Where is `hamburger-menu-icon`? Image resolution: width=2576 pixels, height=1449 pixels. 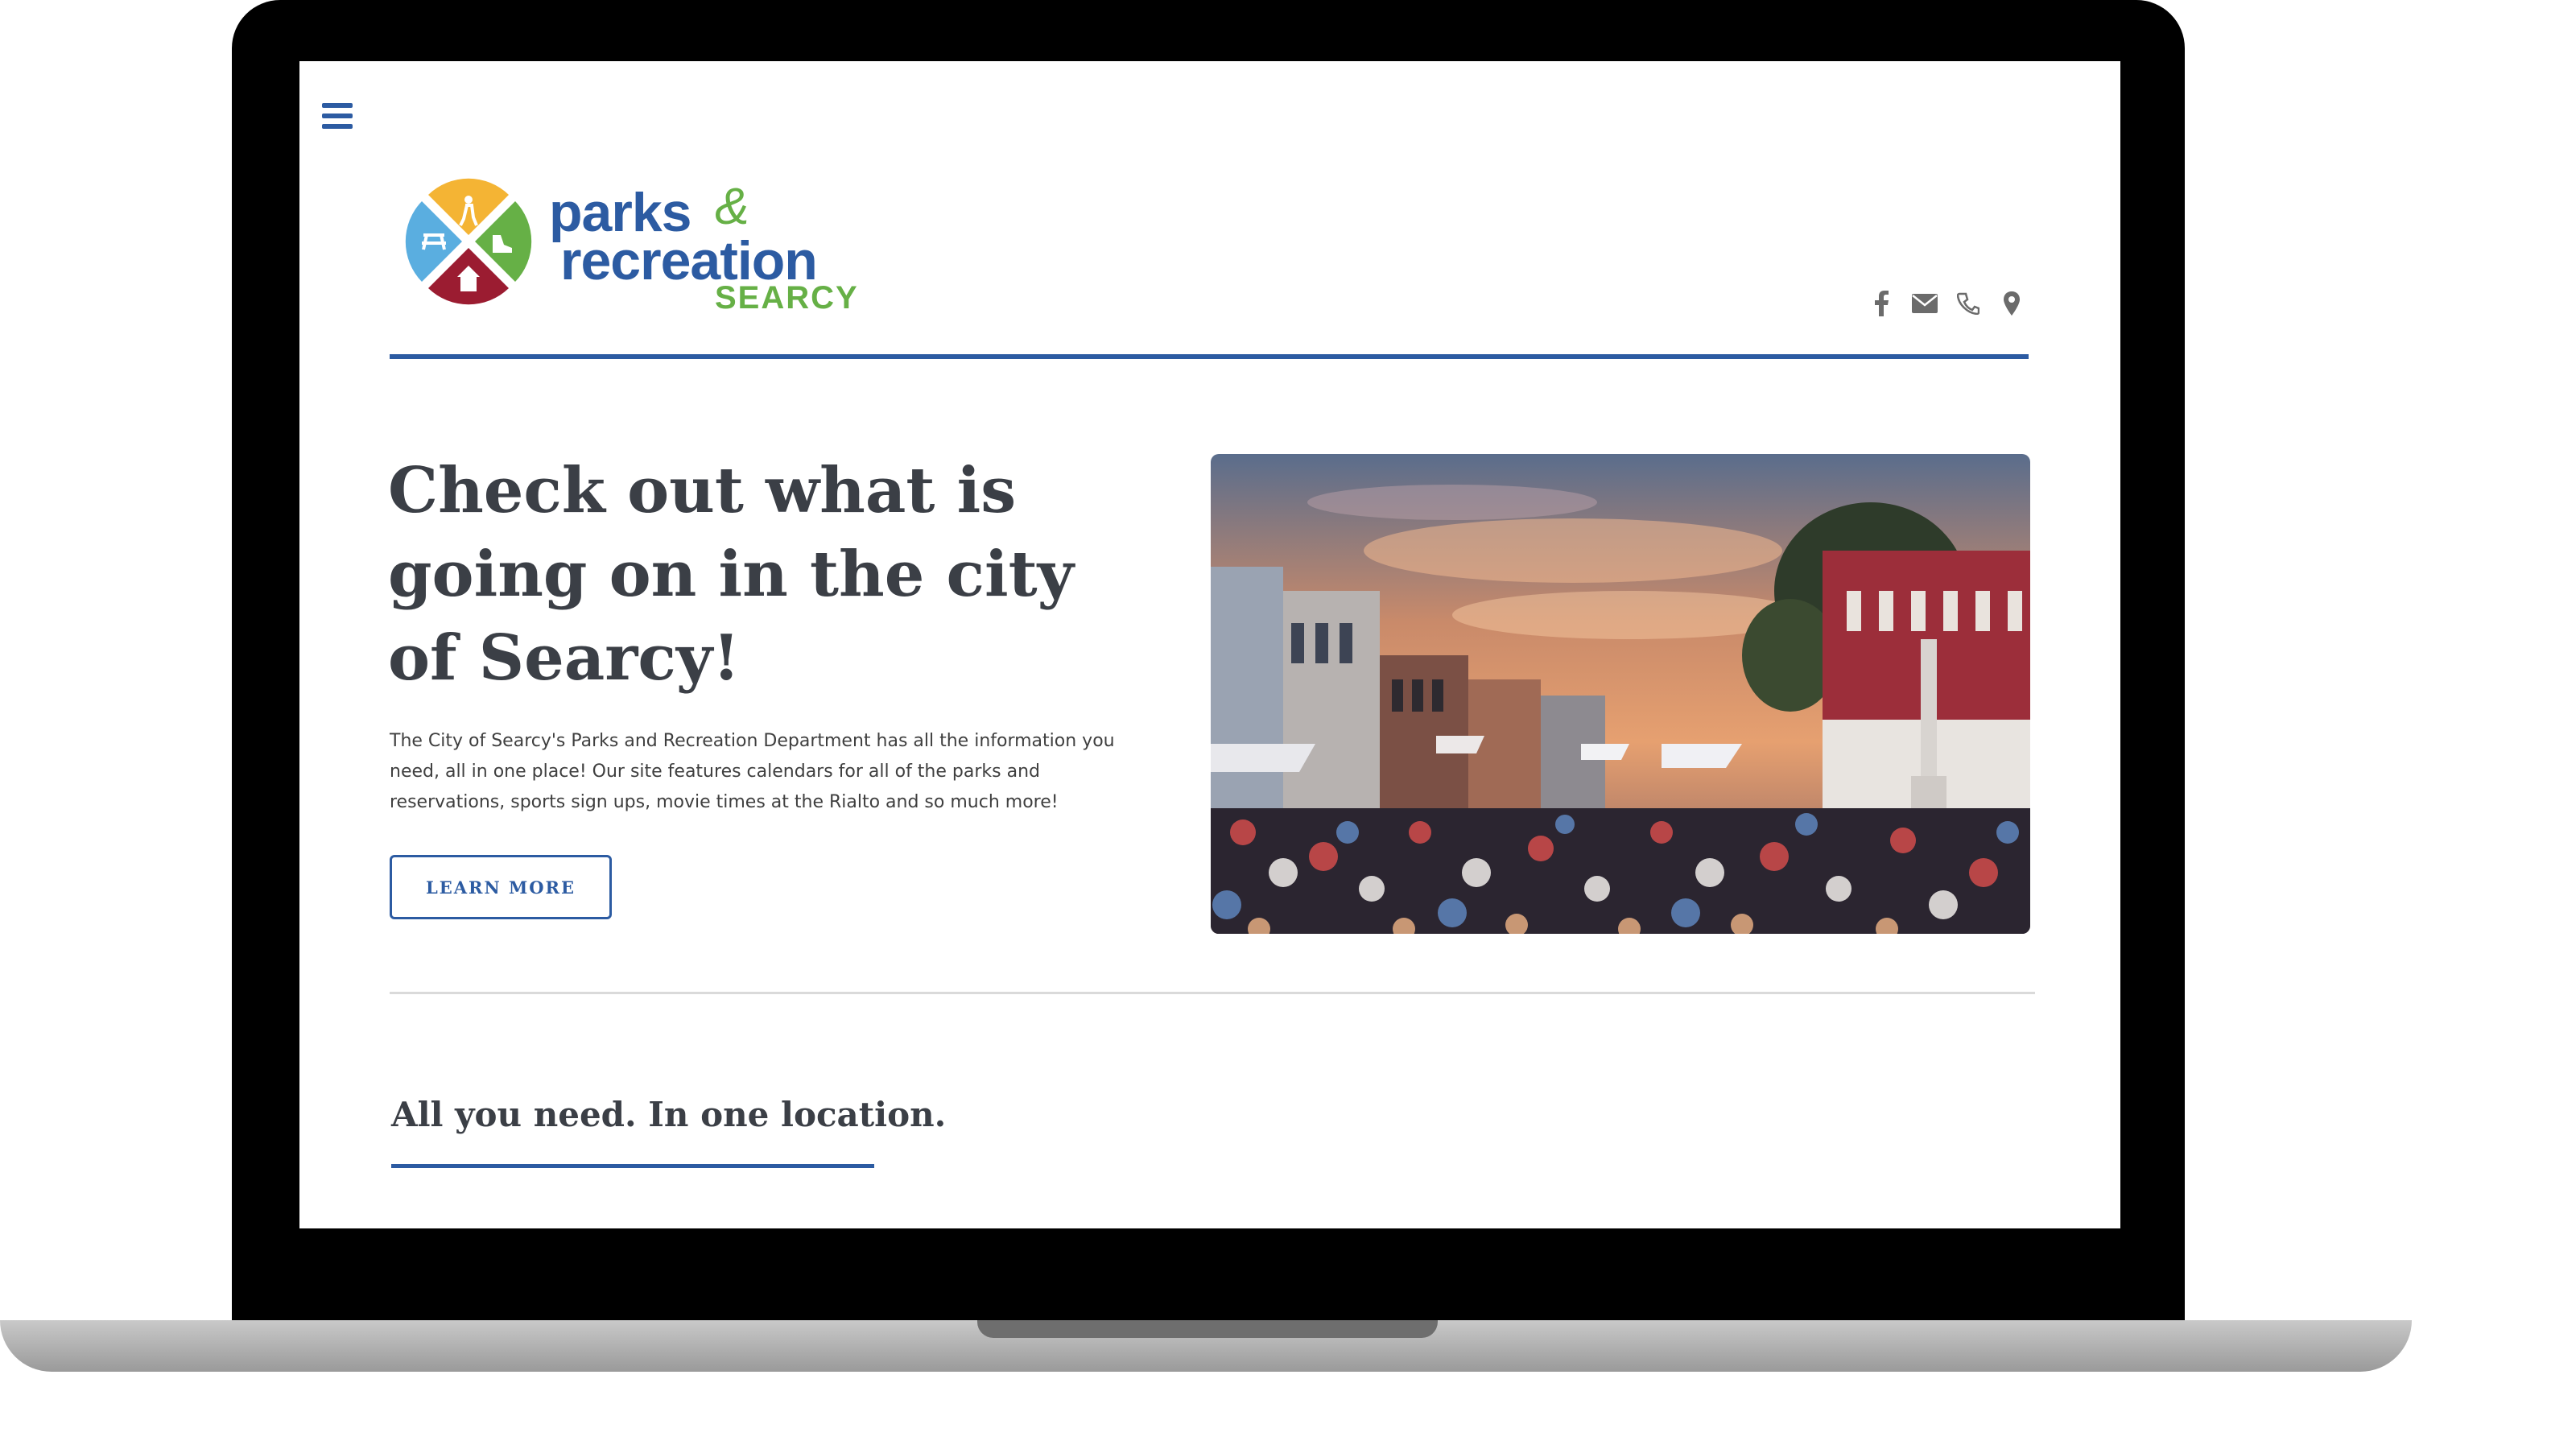
hamburger-menu-icon is located at coordinates (337, 116).